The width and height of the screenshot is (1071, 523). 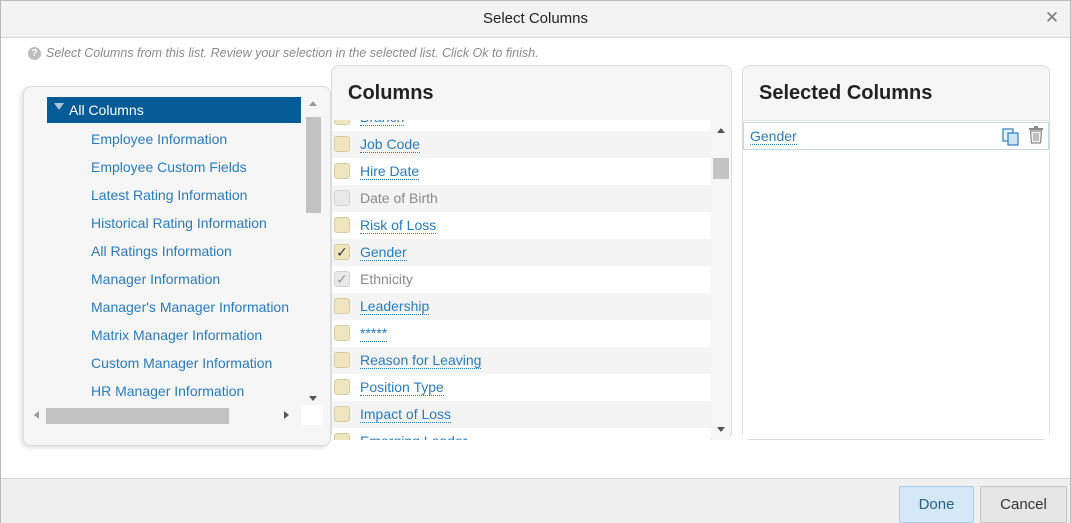 What do you see at coordinates (399, 198) in the screenshot?
I see `column-label: Date of Birth` at bounding box center [399, 198].